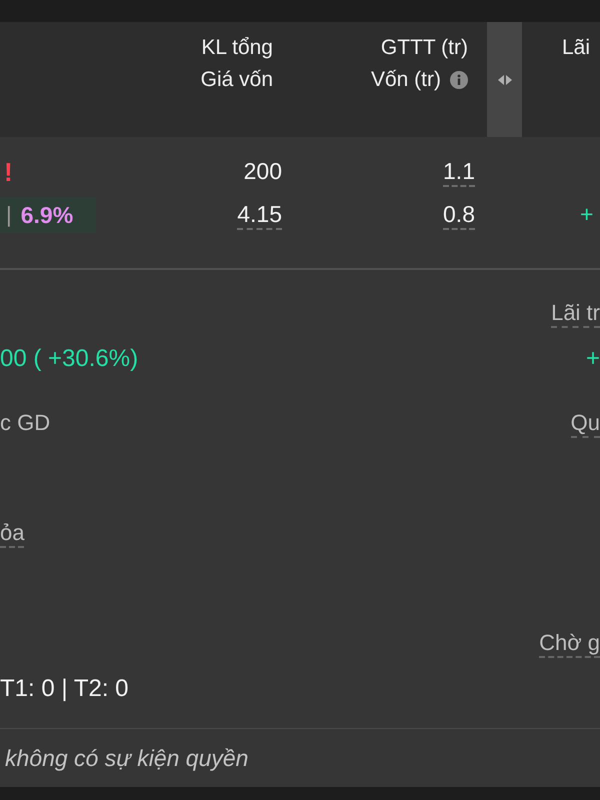  What do you see at coordinates (236, 80) in the screenshot?
I see `column-header: Giá vốn` at bounding box center [236, 80].